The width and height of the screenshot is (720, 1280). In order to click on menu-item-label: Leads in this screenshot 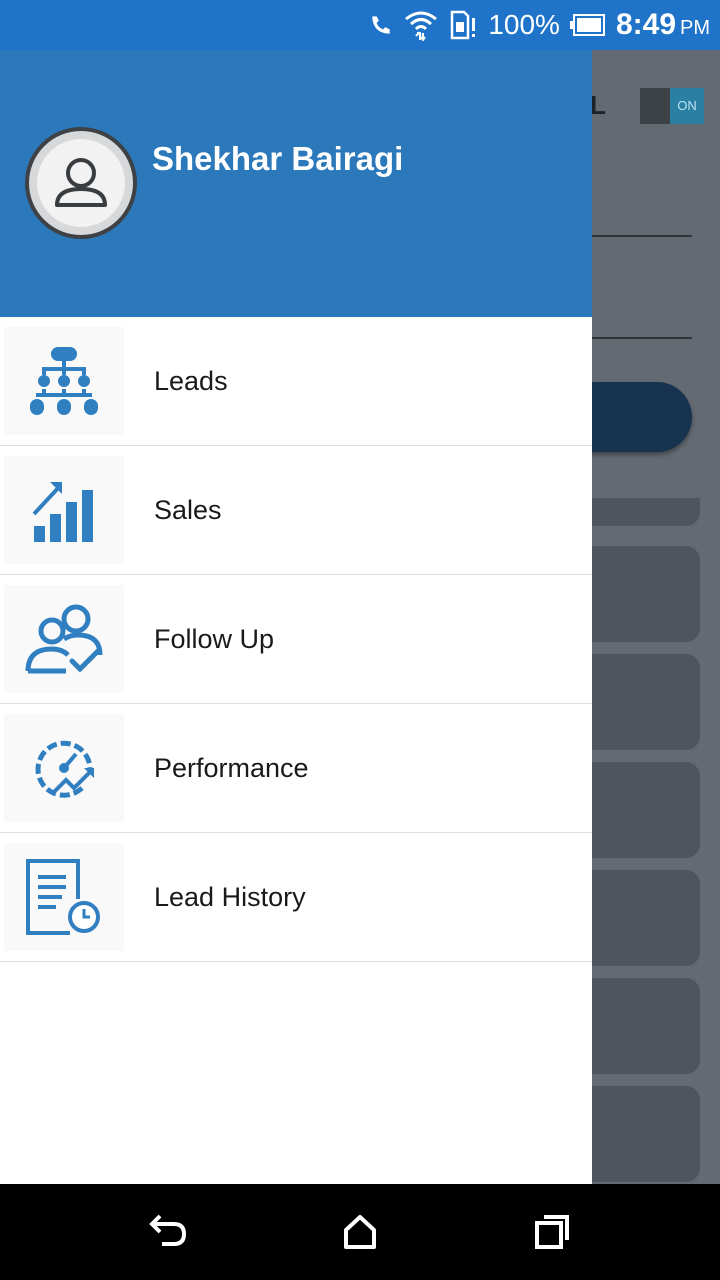, I will do `click(191, 381)`.